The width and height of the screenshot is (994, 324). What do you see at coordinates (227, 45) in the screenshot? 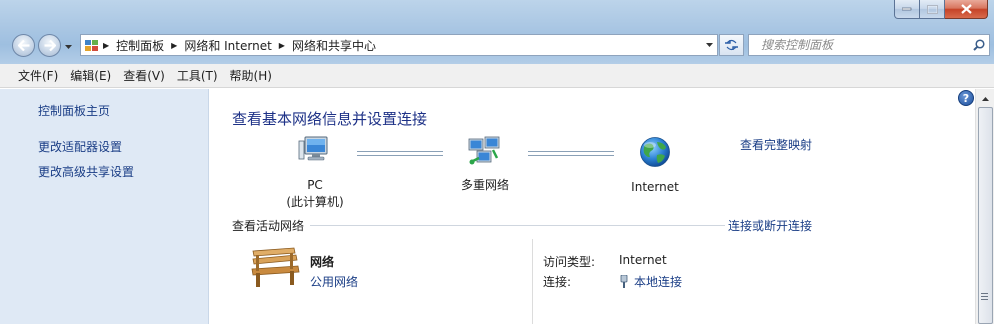
I see `breadcrumb-network-internet: 网络和 Internet` at bounding box center [227, 45].